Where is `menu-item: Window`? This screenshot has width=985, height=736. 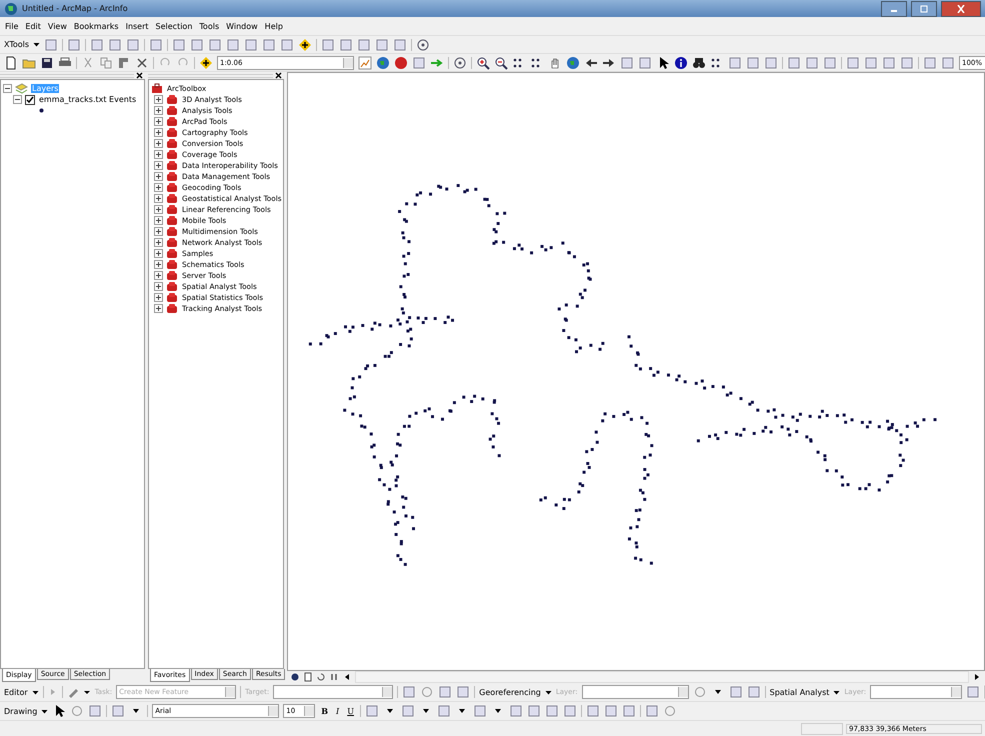
menu-item: Window is located at coordinates (242, 26).